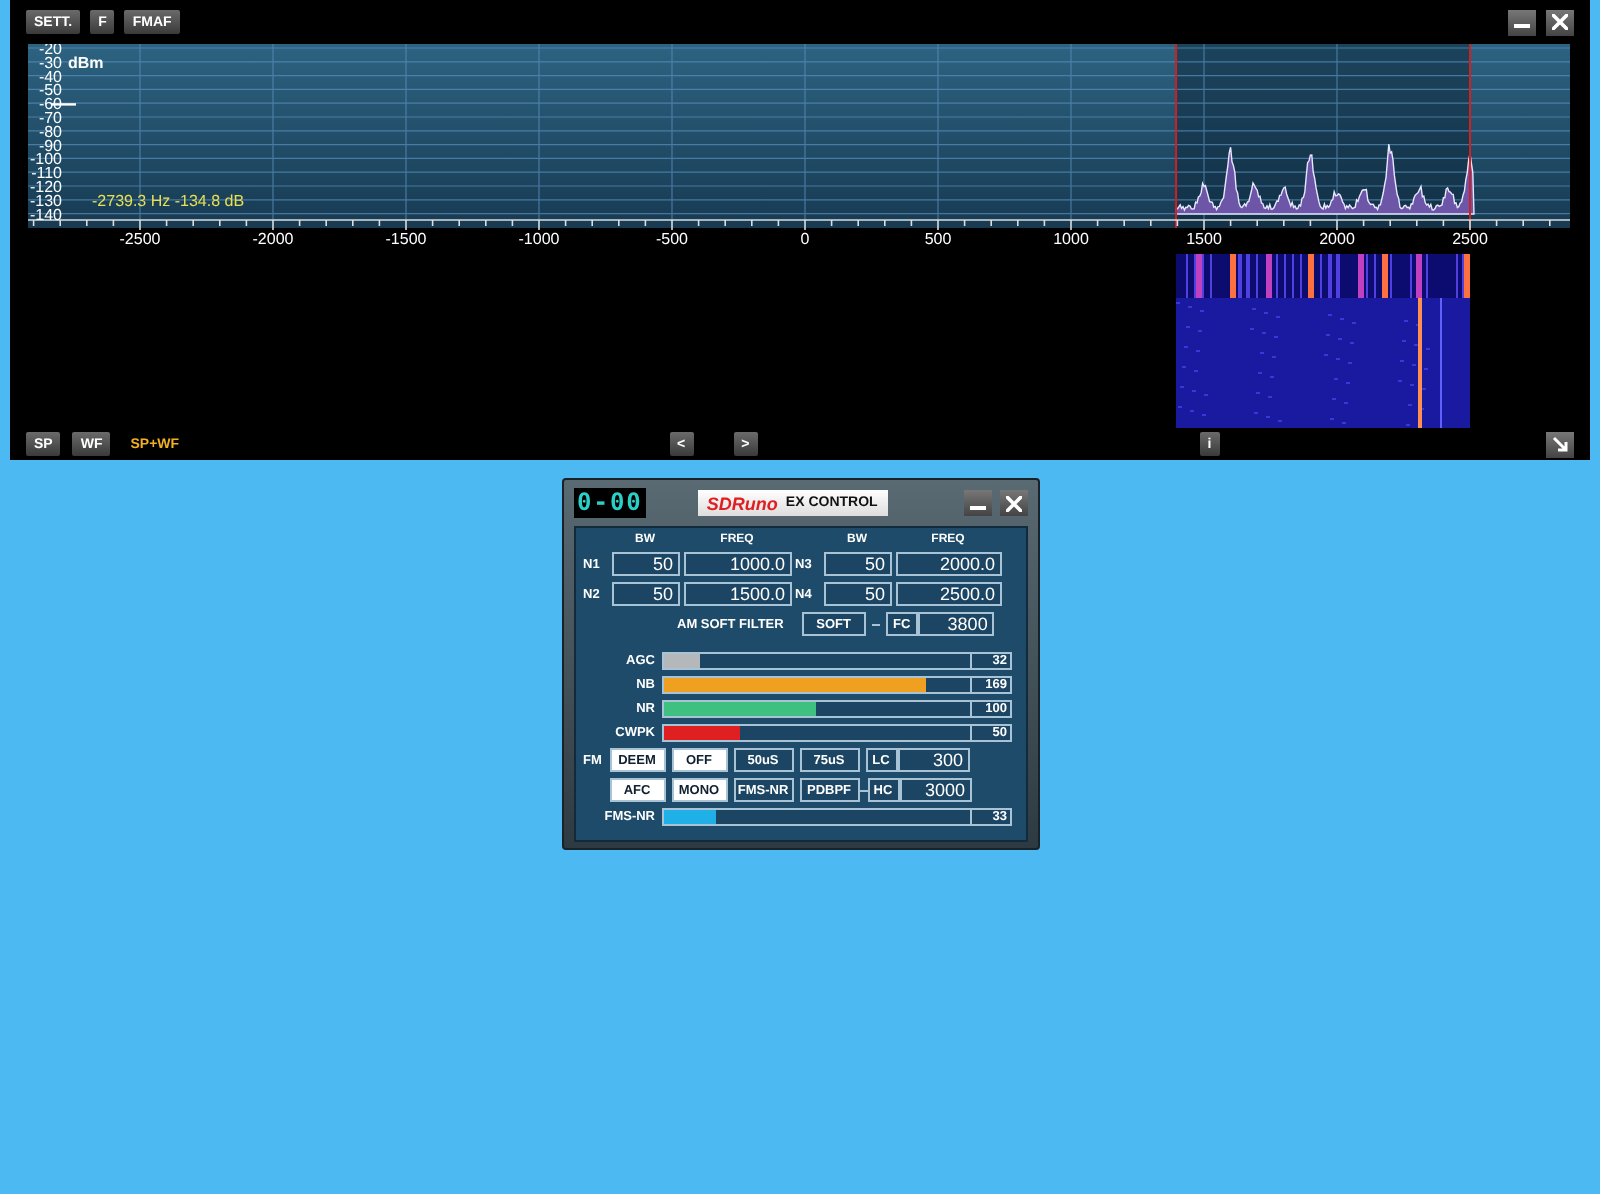 Image resolution: width=1600 pixels, height=1194 pixels. I want to click on frequency-label: 1500, so click(1204, 239).